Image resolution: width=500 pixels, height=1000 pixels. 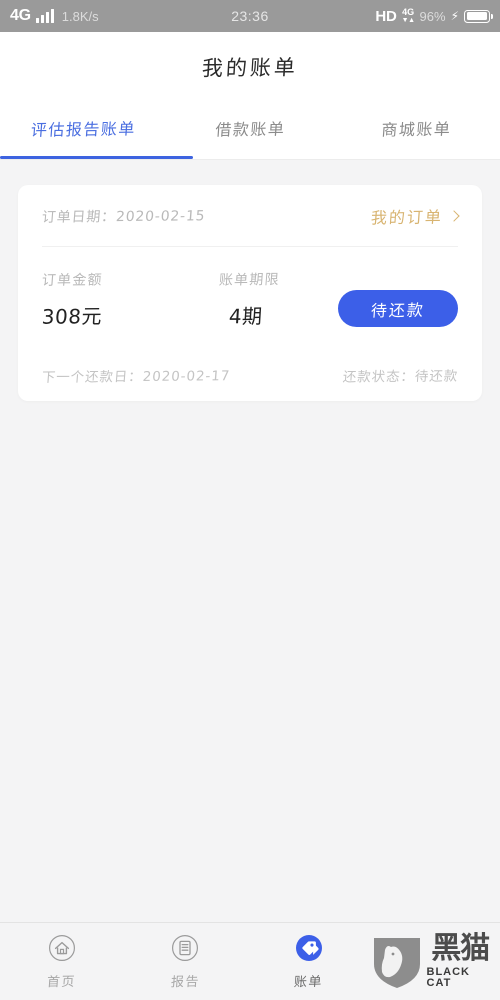 What do you see at coordinates (407, 217) in the screenshot?
I see `my-orders-label: 我的订单` at bounding box center [407, 217].